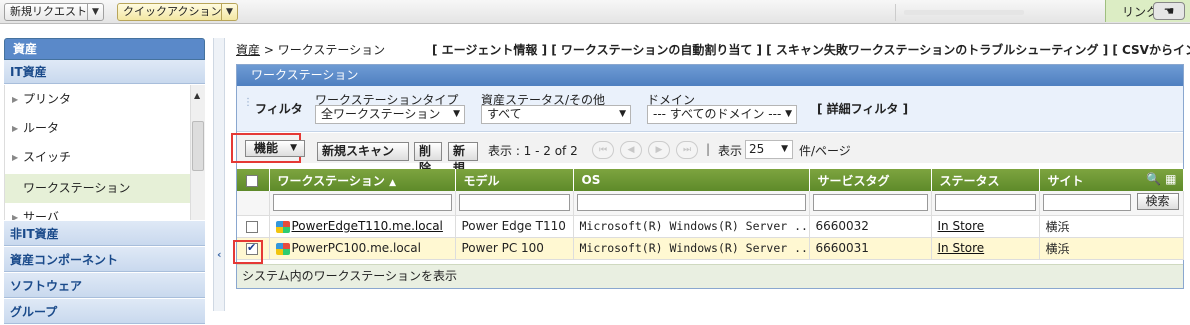 Image resolution: width=1190 pixels, height=325 pixels. I want to click on cell-service-tag: 6660031, so click(870, 248).